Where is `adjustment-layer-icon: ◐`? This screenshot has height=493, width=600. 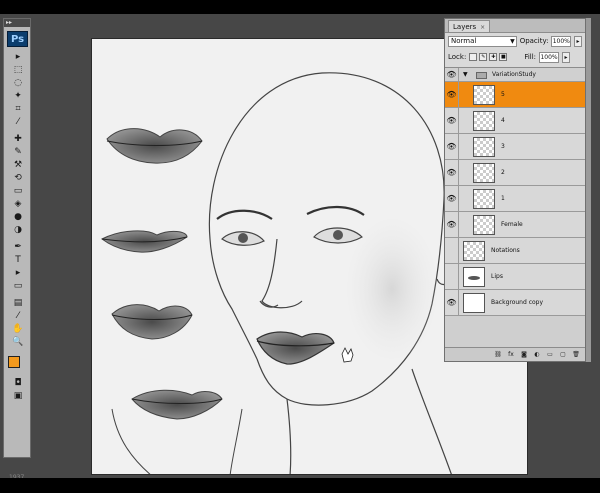
adjustment-layer-icon: ◐ is located at coordinates (537, 355).